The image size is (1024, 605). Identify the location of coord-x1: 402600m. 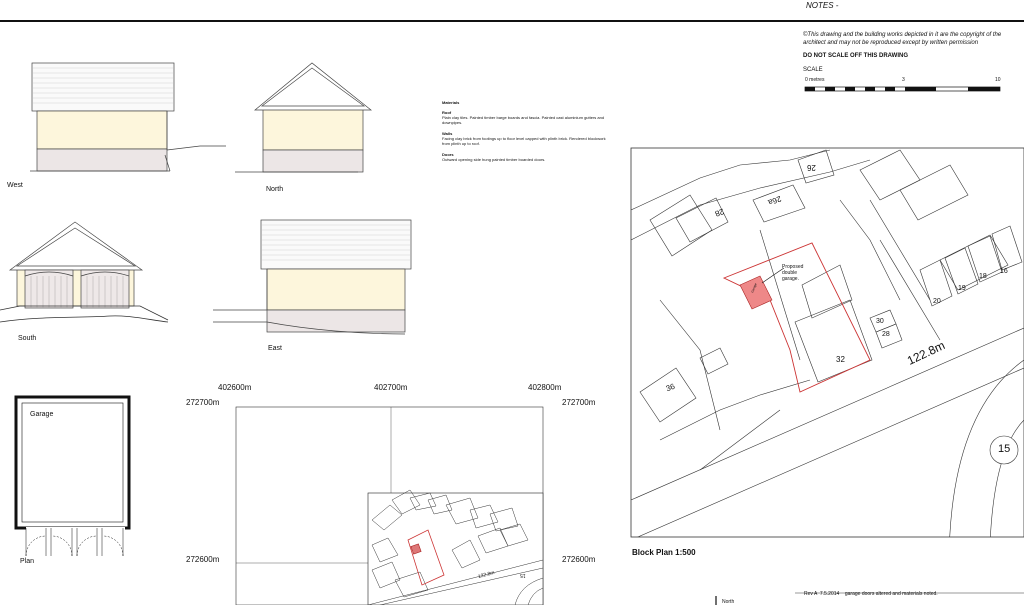
(235, 387).